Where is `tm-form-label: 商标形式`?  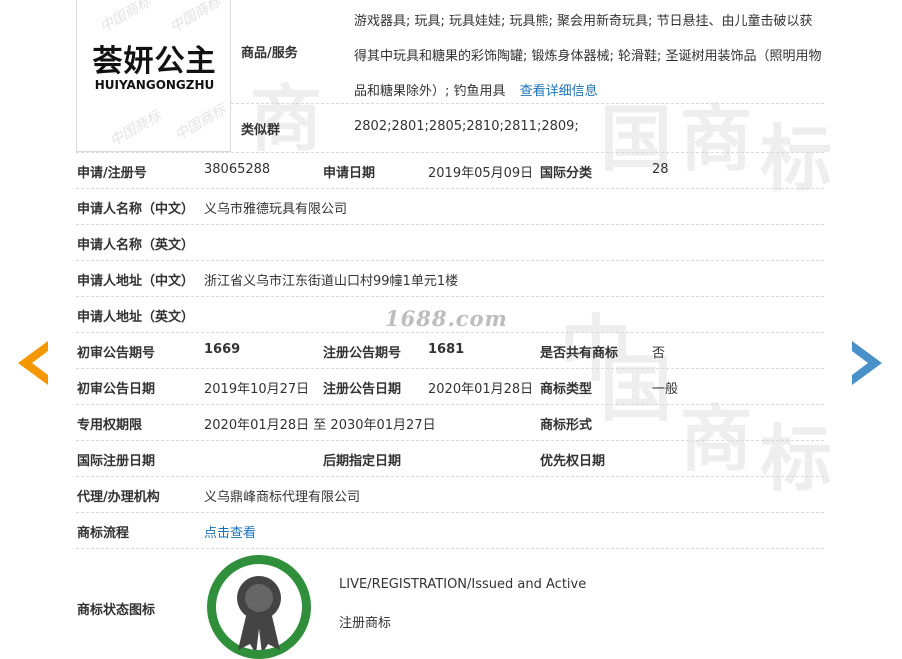
tm-form-label: 商标形式 is located at coordinates (566, 425).